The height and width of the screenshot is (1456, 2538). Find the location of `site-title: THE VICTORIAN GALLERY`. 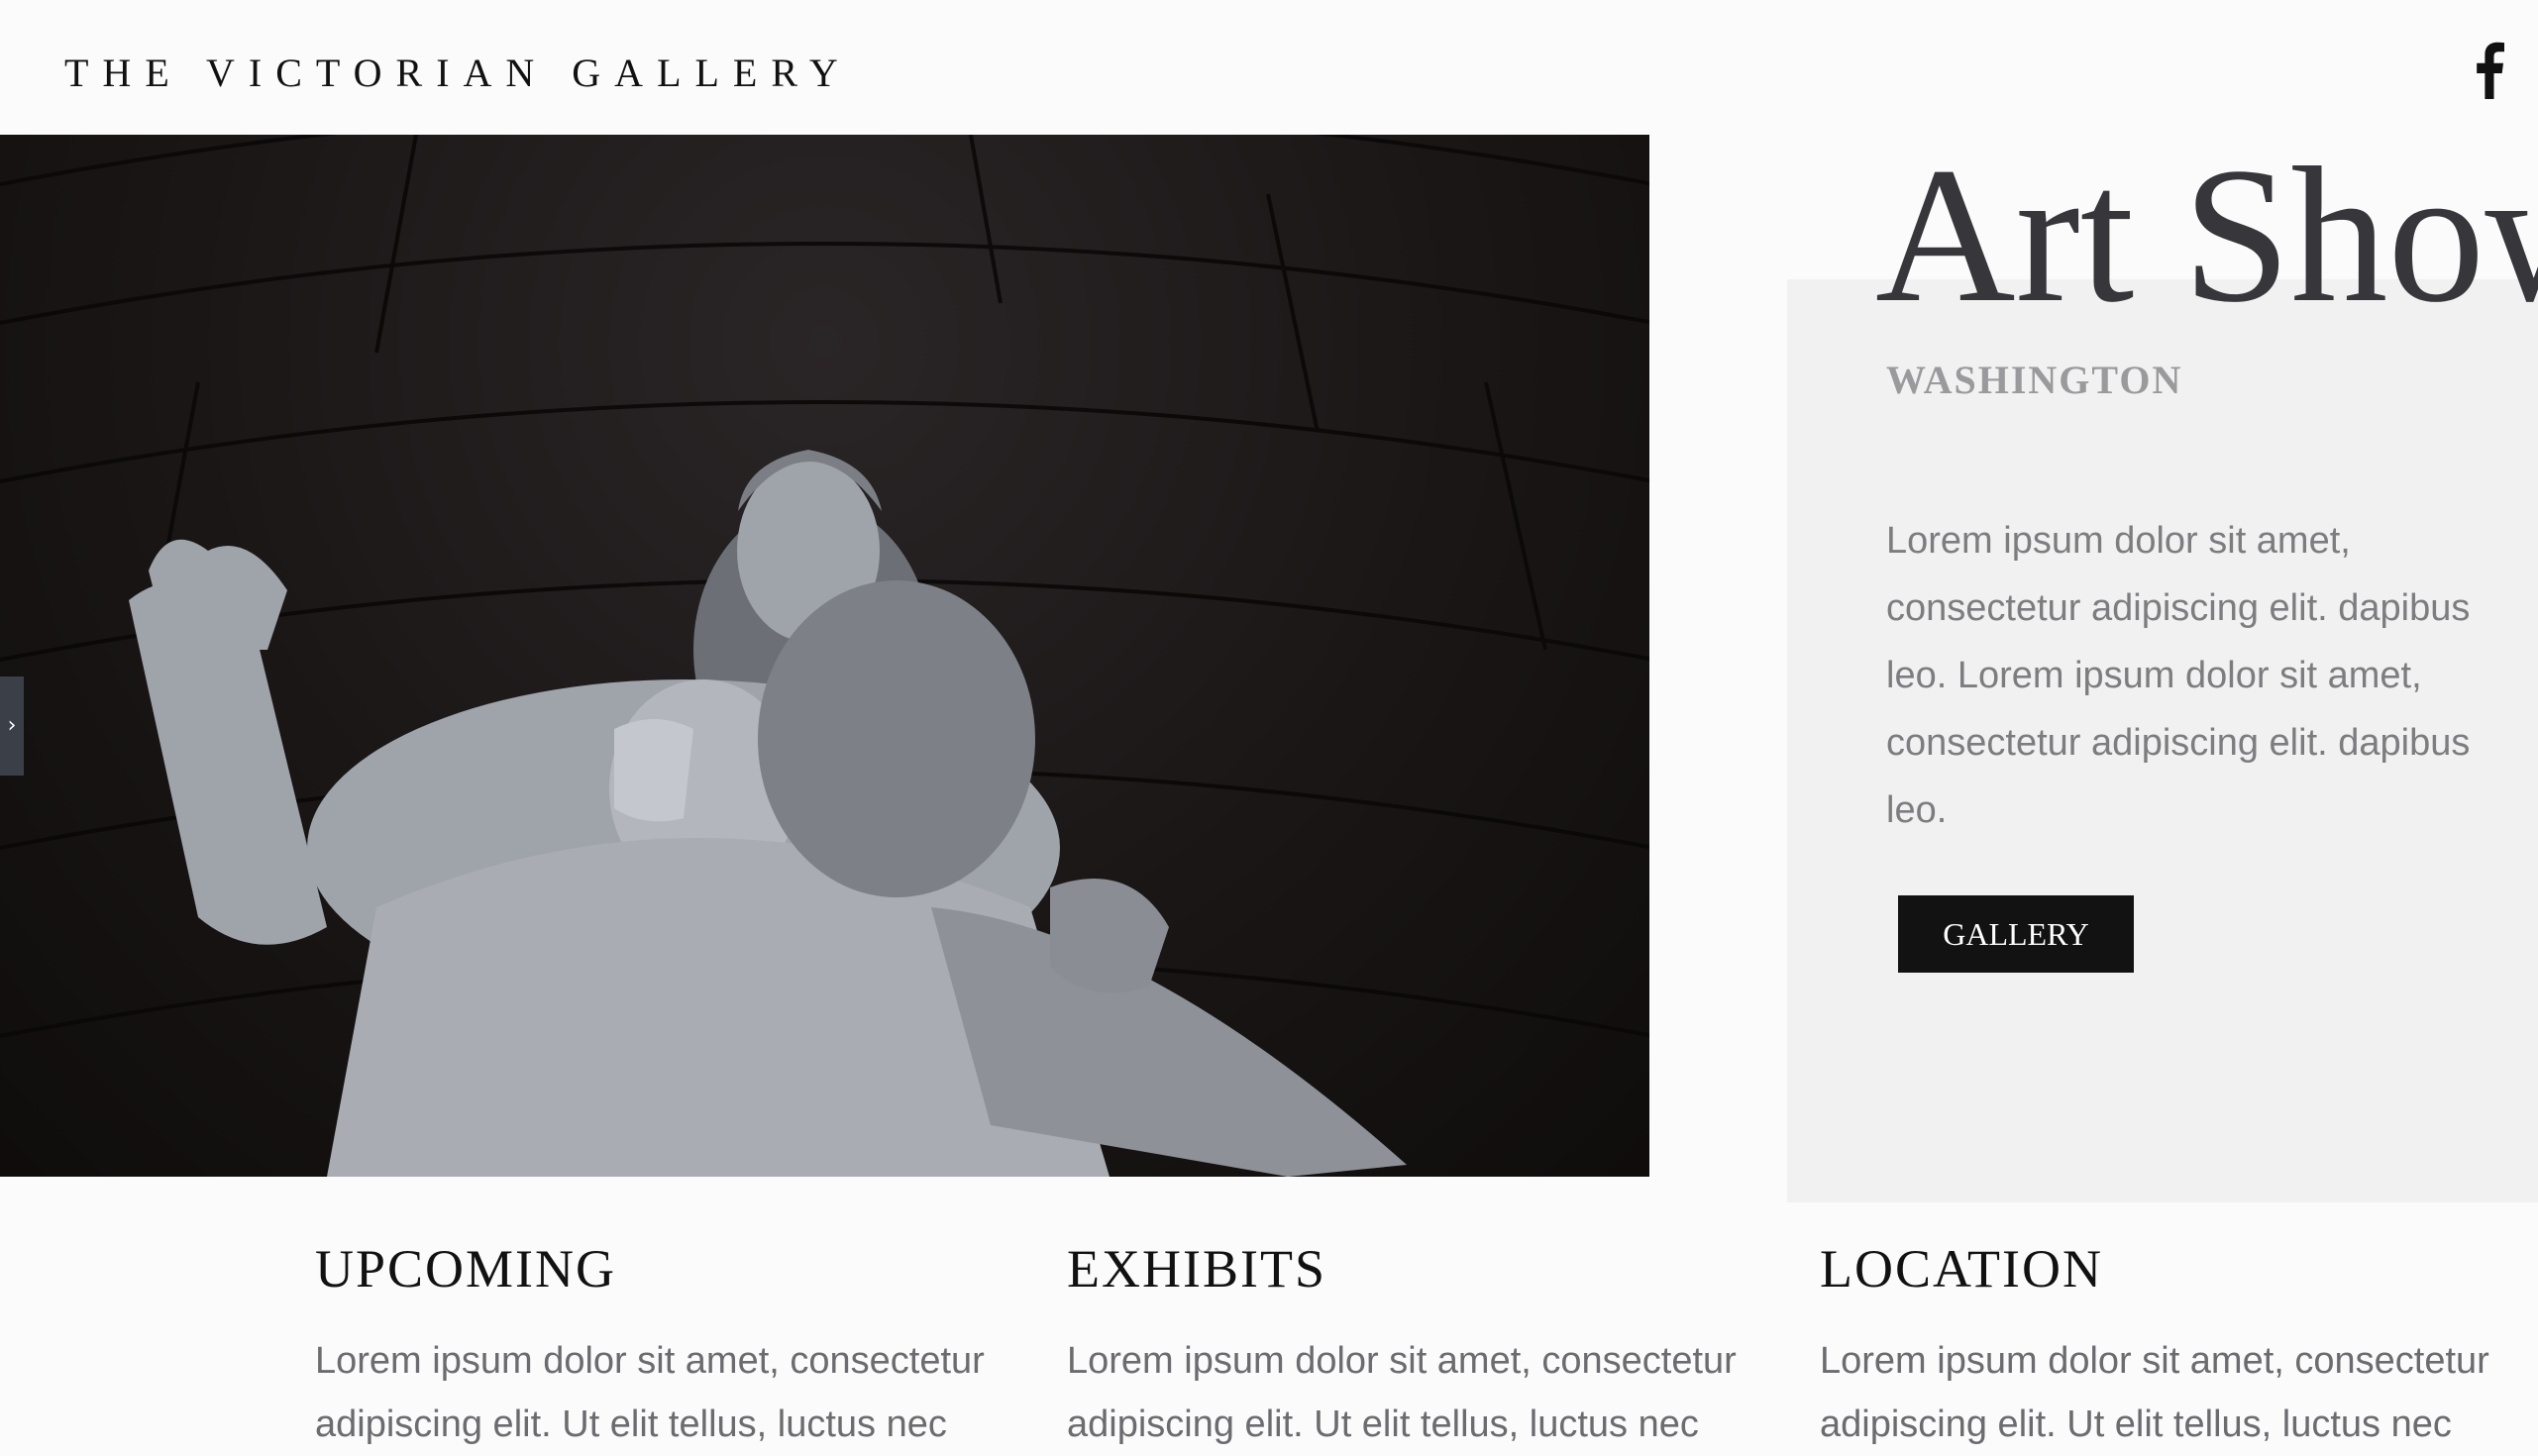

site-title: THE VICTORIAN GALLERY is located at coordinates (458, 73).